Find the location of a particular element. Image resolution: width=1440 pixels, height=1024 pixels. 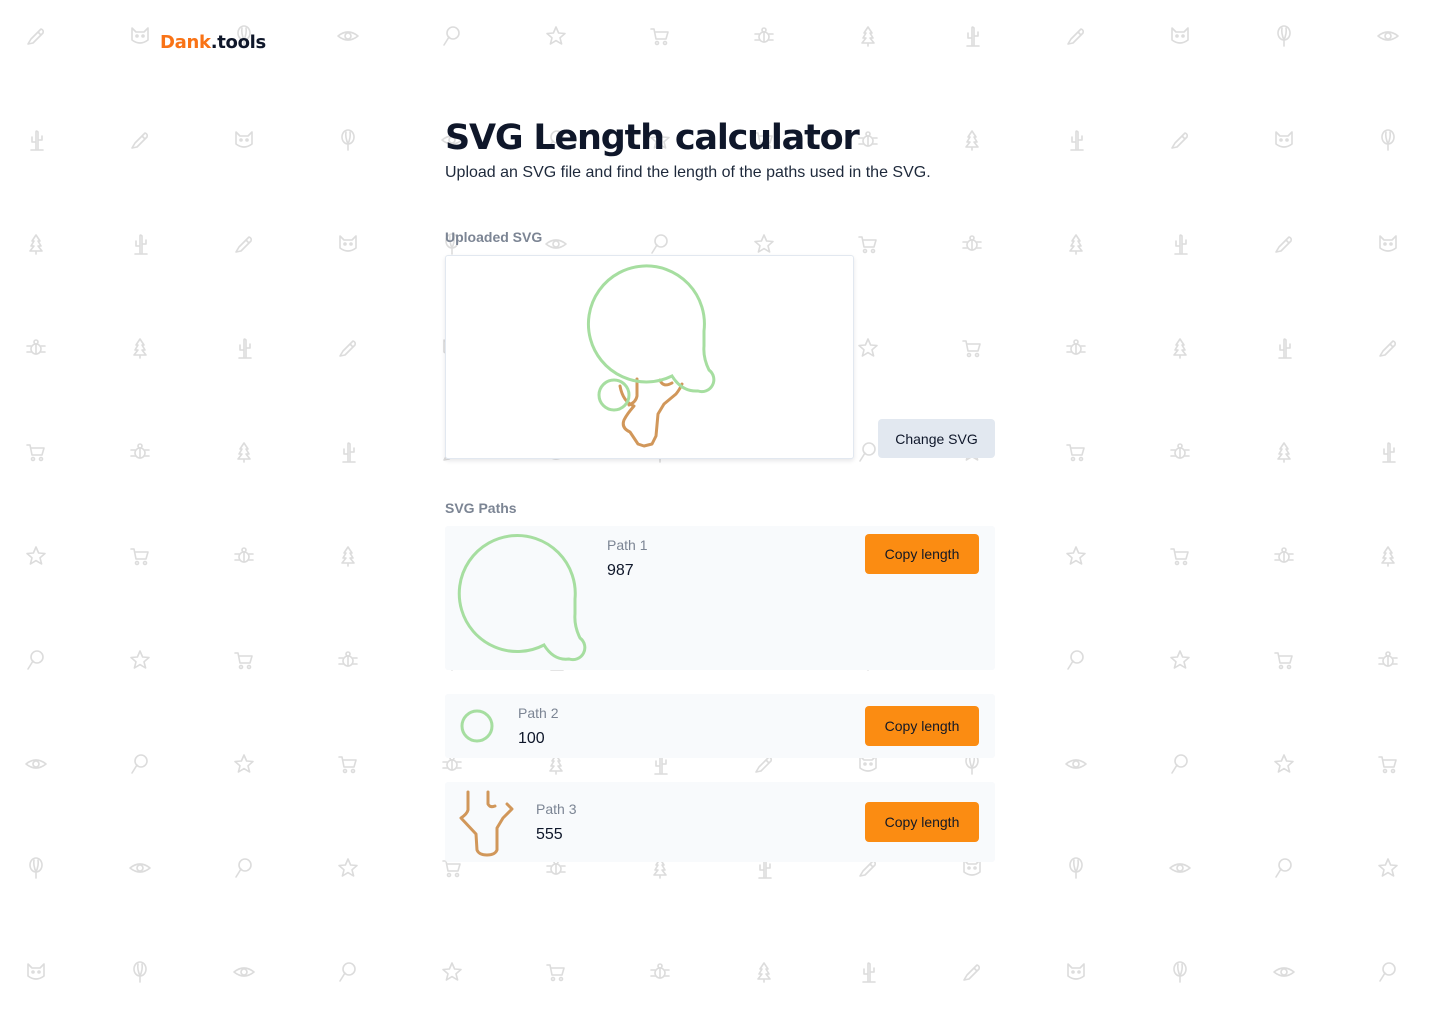

path-1-thumbnail is located at coordinates (522, 598).